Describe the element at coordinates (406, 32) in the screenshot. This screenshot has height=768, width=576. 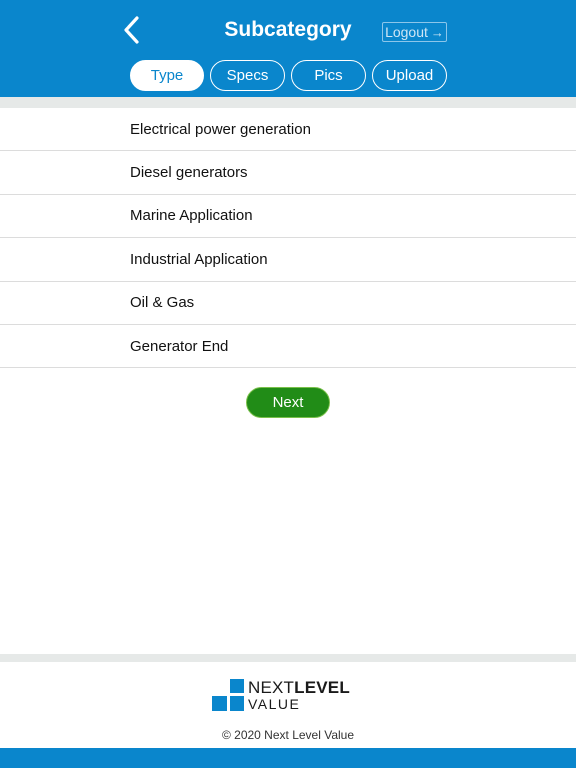
I see `logout-label: Logout` at that location.